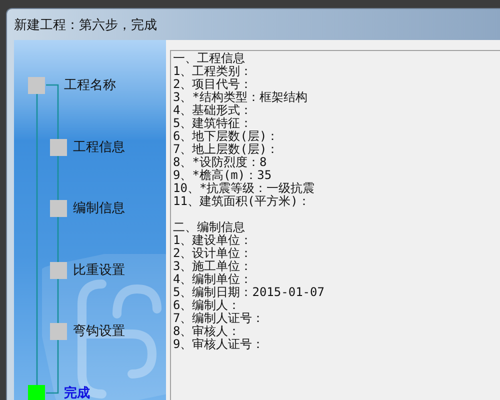 This screenshot has height=400, width=500. I want to click on step-label: 比重设置, so click(99, 270).